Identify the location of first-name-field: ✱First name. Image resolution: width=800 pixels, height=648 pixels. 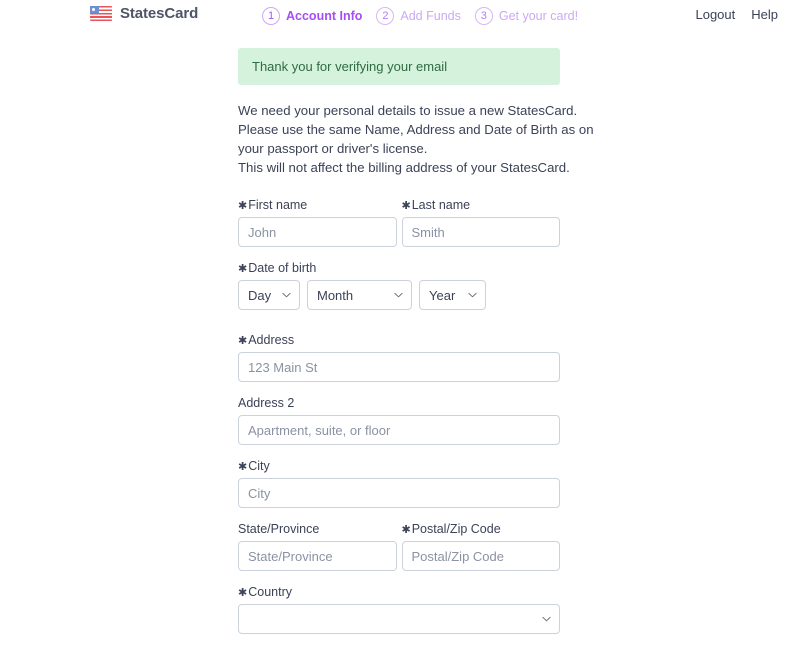
(317, 222).